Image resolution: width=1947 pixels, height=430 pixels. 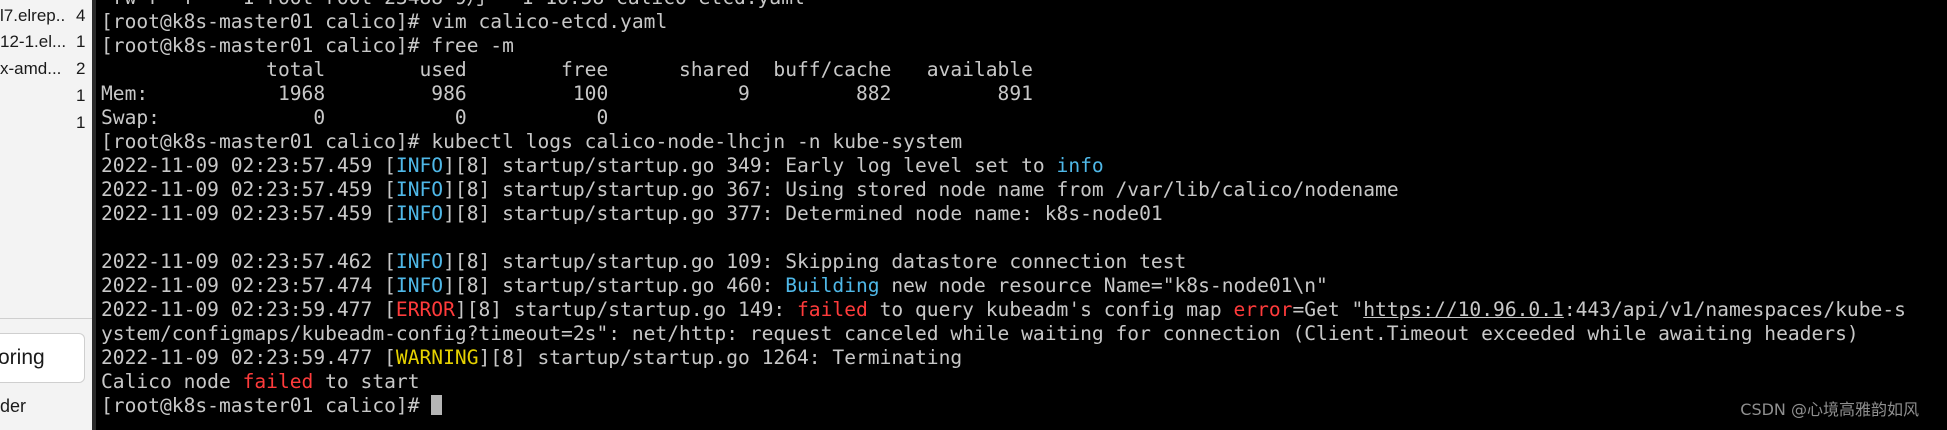 I want to click on command-text: free -m, so click(x=472, y=45).